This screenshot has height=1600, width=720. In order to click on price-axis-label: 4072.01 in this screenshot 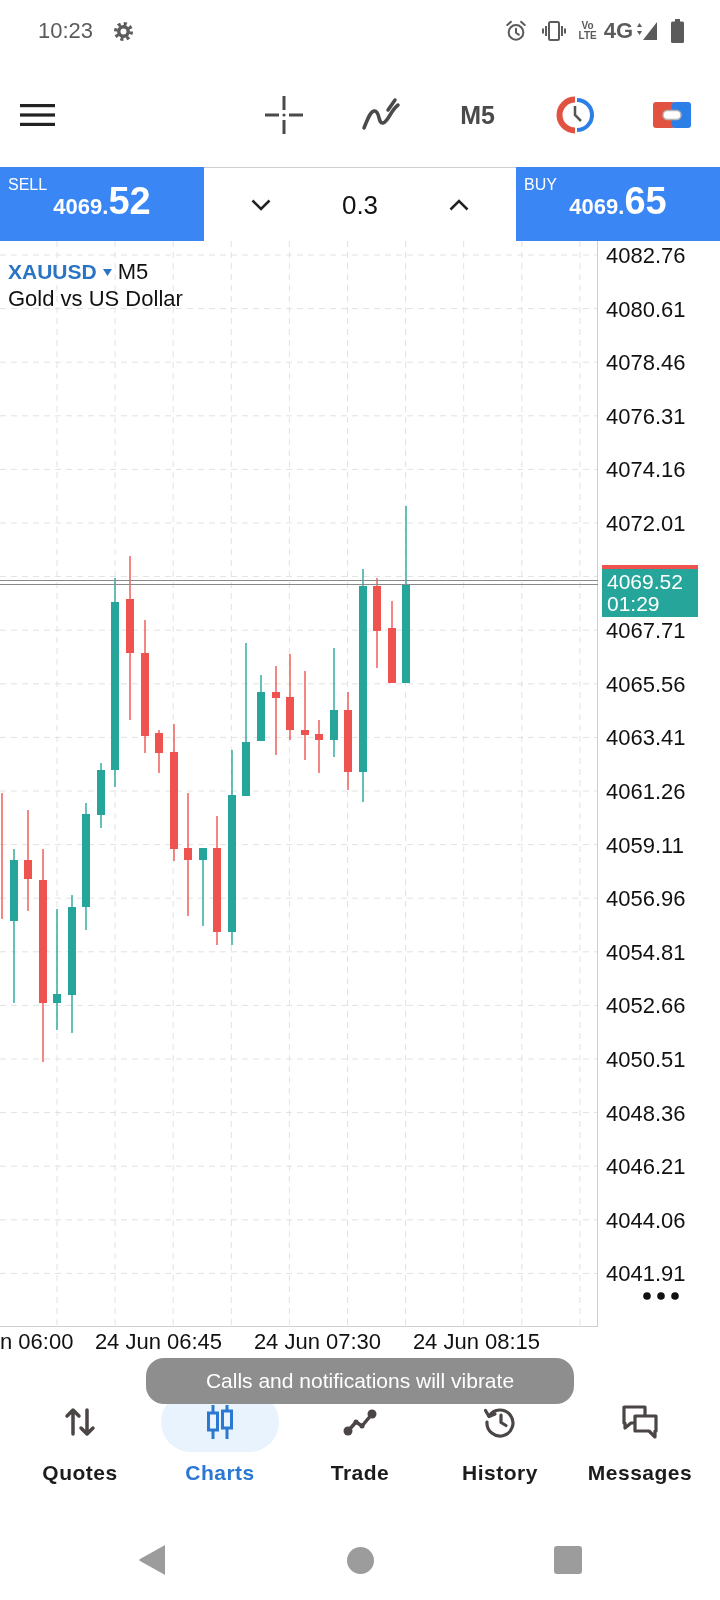, I will do `click(646, 523)`.